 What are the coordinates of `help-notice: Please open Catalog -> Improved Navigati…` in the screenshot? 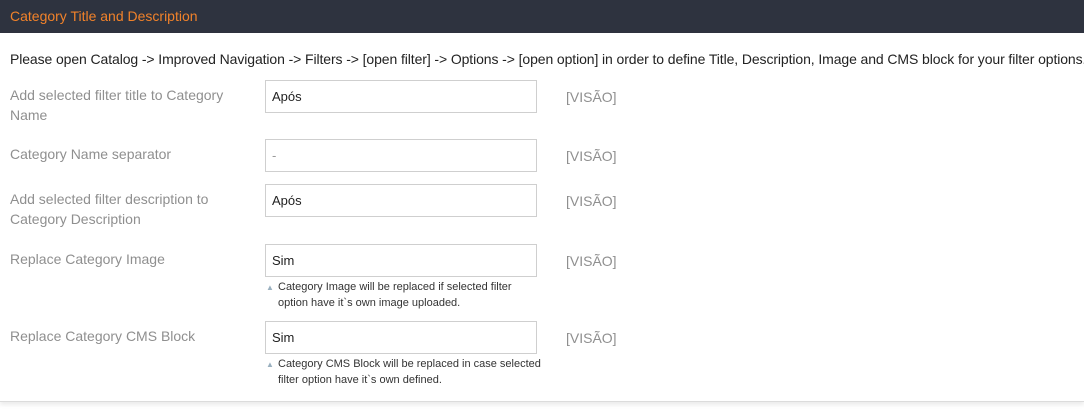 It's located at (547, 59).